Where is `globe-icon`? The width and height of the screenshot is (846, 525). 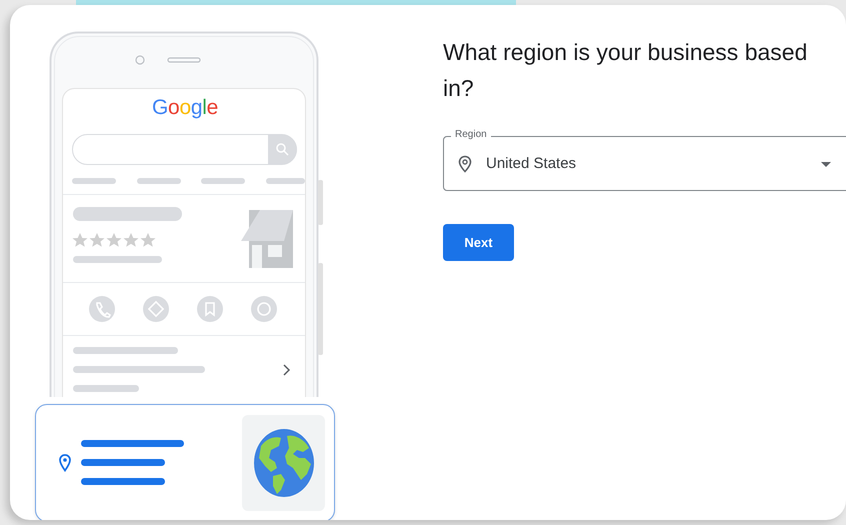 globe-icon is located at coordinates (283, 463).